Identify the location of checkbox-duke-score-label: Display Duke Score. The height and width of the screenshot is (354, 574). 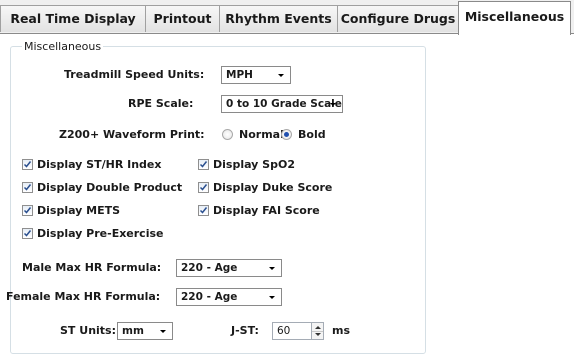
(273, 187).